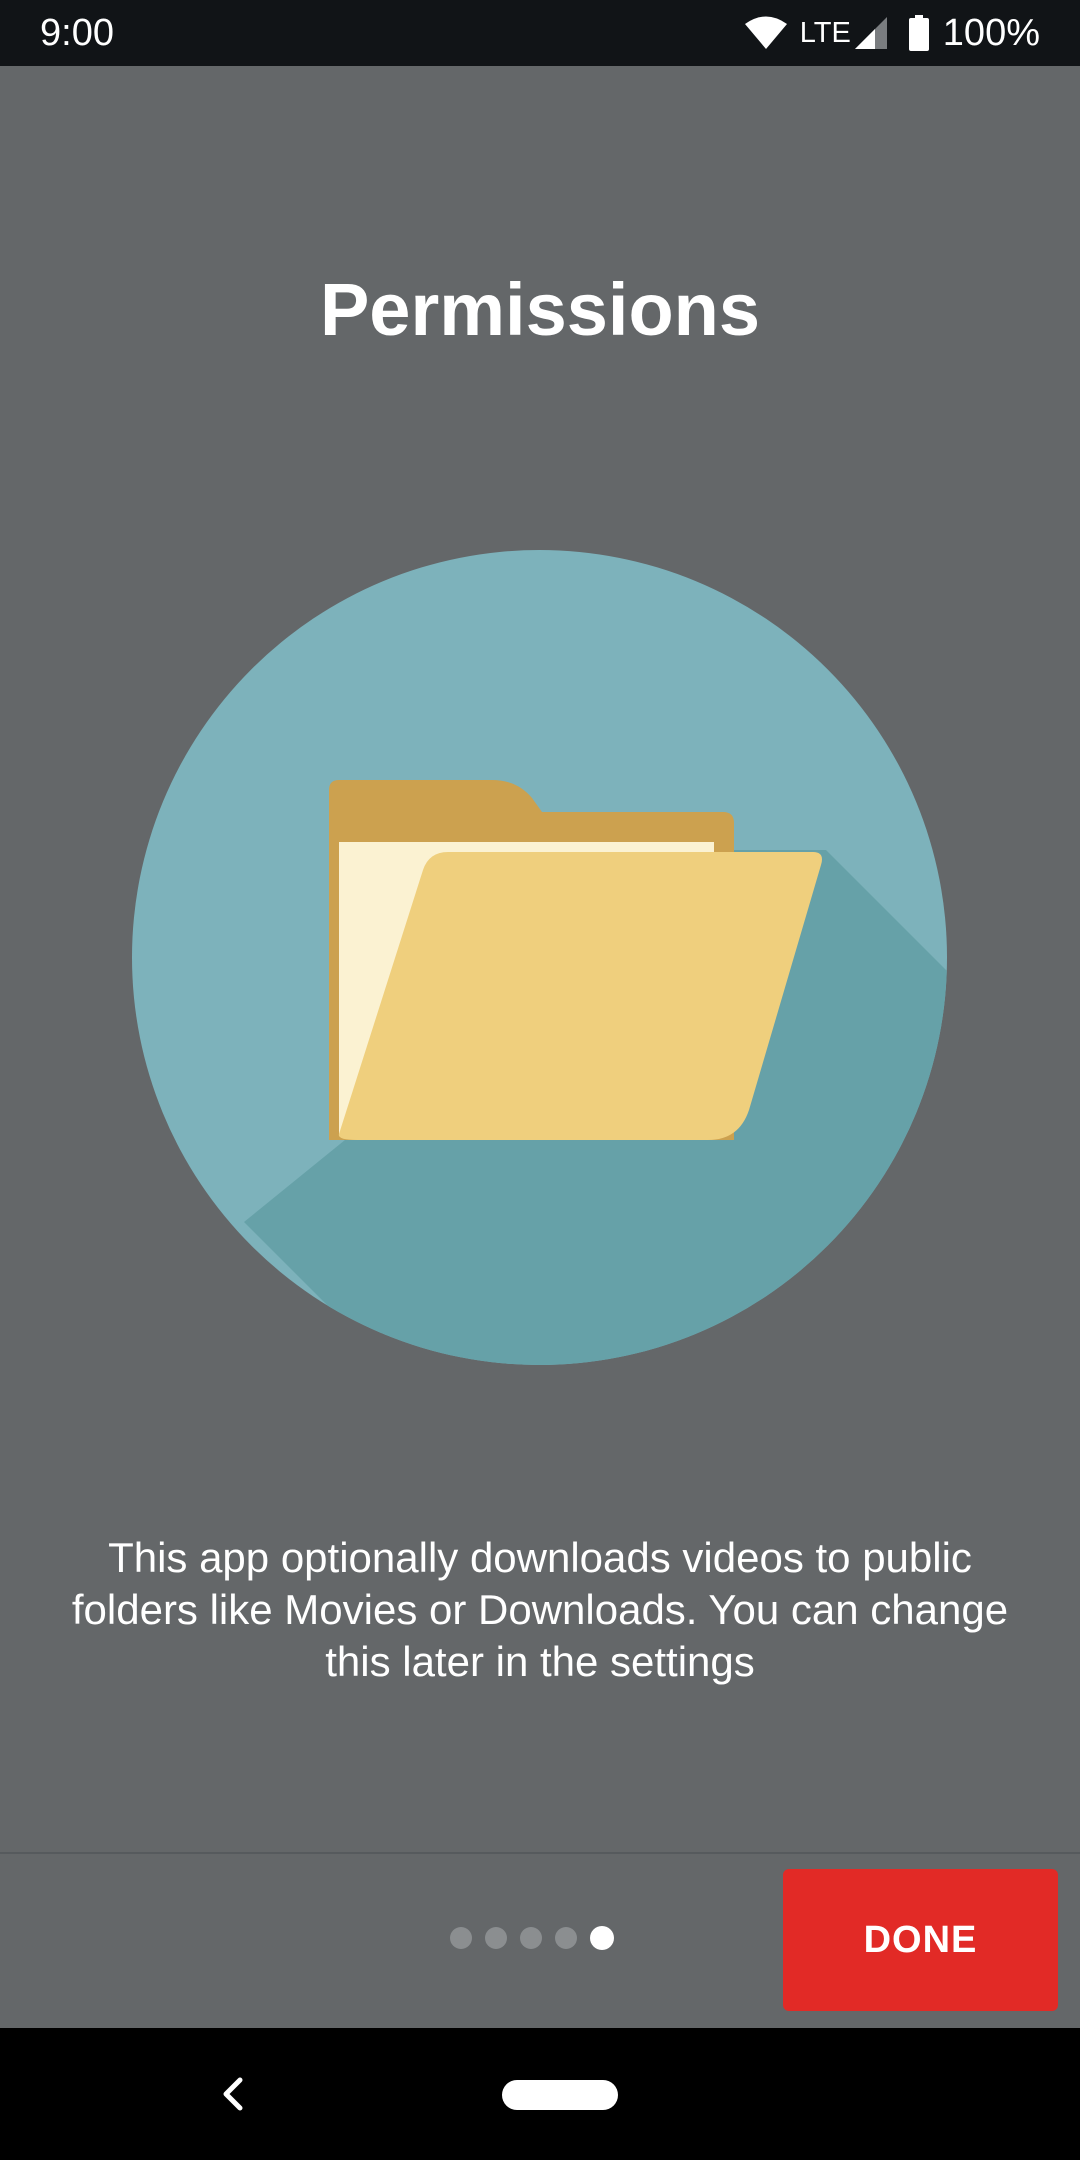 This screenshot has height=2160, width=1080. I want to click on pager-dots, so click(538, 1938).